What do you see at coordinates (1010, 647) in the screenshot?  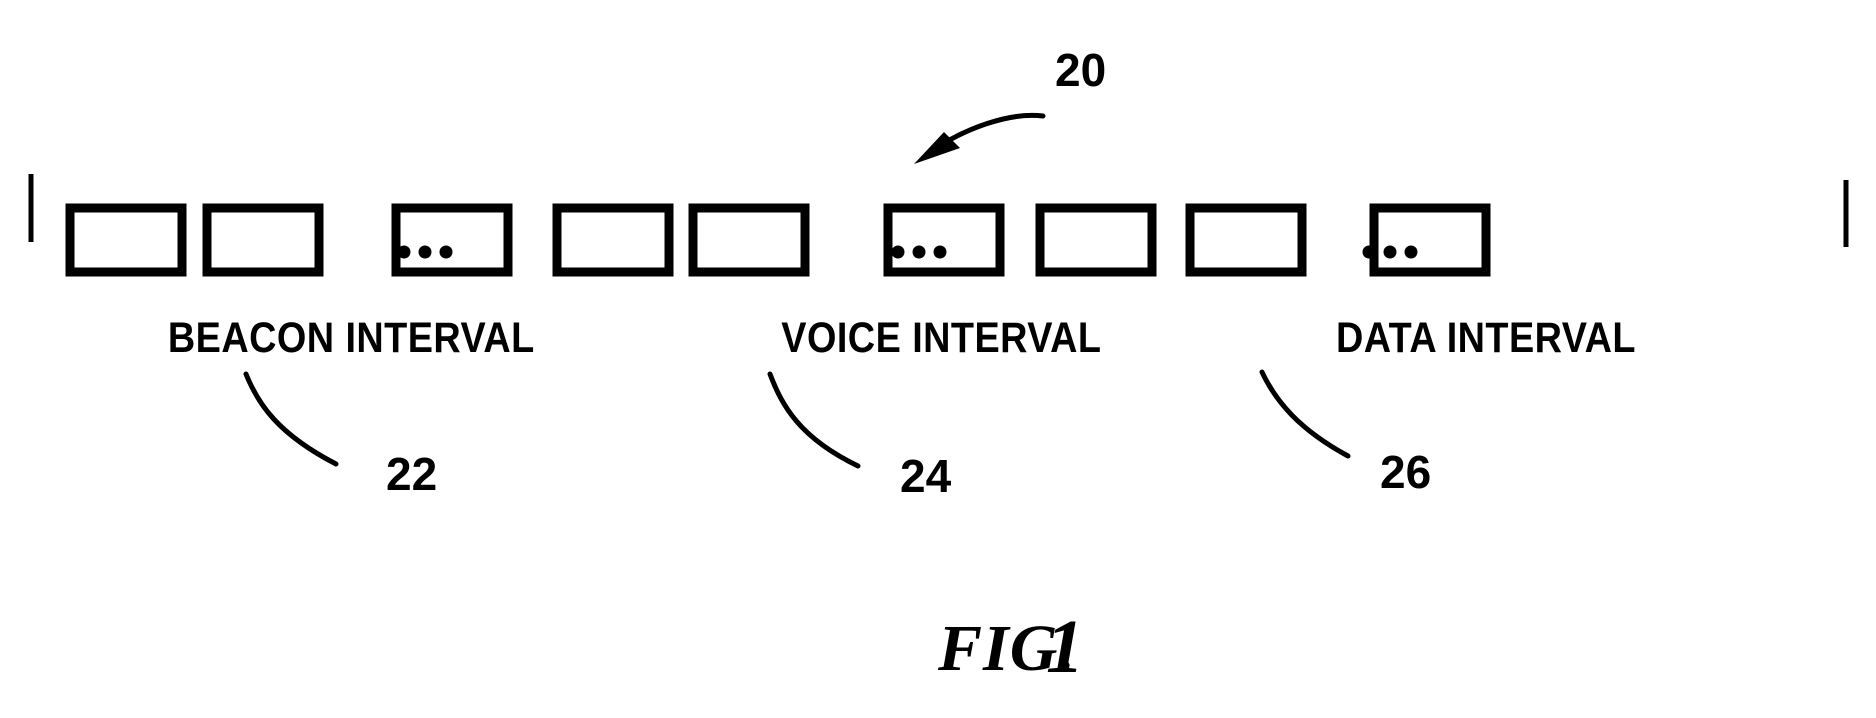 I see `figure-caption: FIG. 1` at bounding box center [1010, 647].